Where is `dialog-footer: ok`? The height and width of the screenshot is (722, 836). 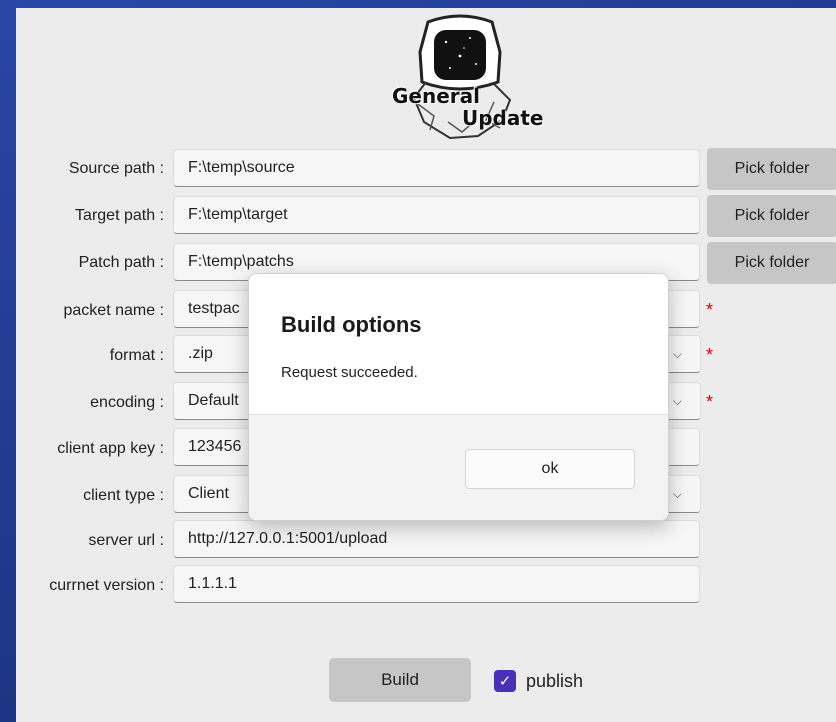 dialog-footer: ok is located at coordinates (458, 467).